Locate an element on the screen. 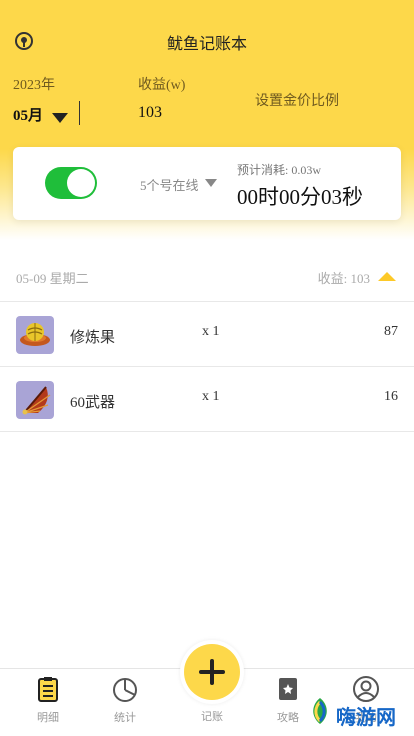 The width and height of the screenshot is (414, 736). add-icon is located at coordinates (212, 672).